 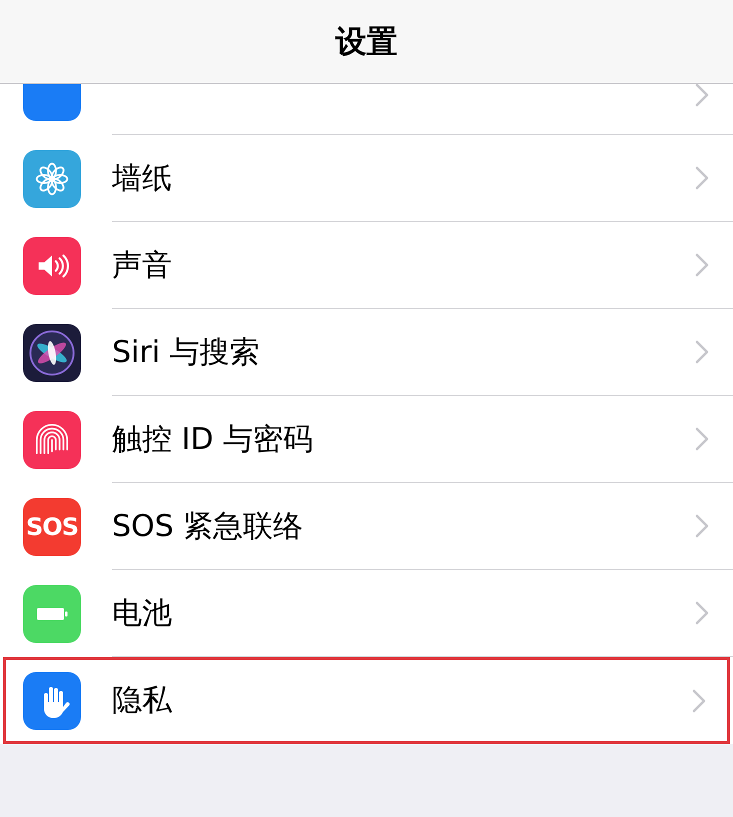 I want to click on row-label: 电池, so click(x=142, y=613).